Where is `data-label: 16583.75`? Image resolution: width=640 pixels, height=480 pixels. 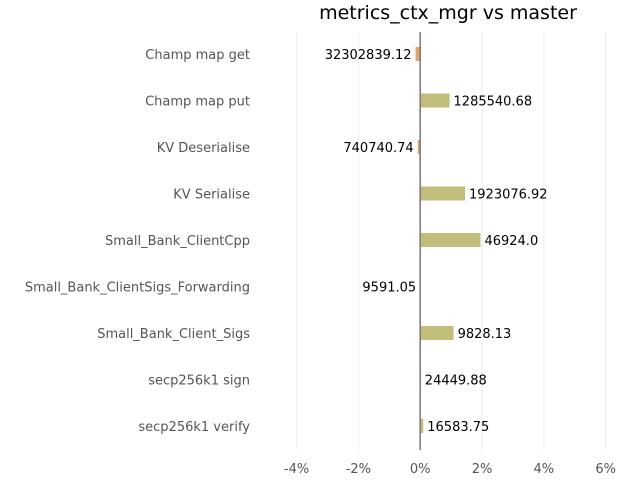
data-label: 16583.75 is located at coordinates (458, 427).